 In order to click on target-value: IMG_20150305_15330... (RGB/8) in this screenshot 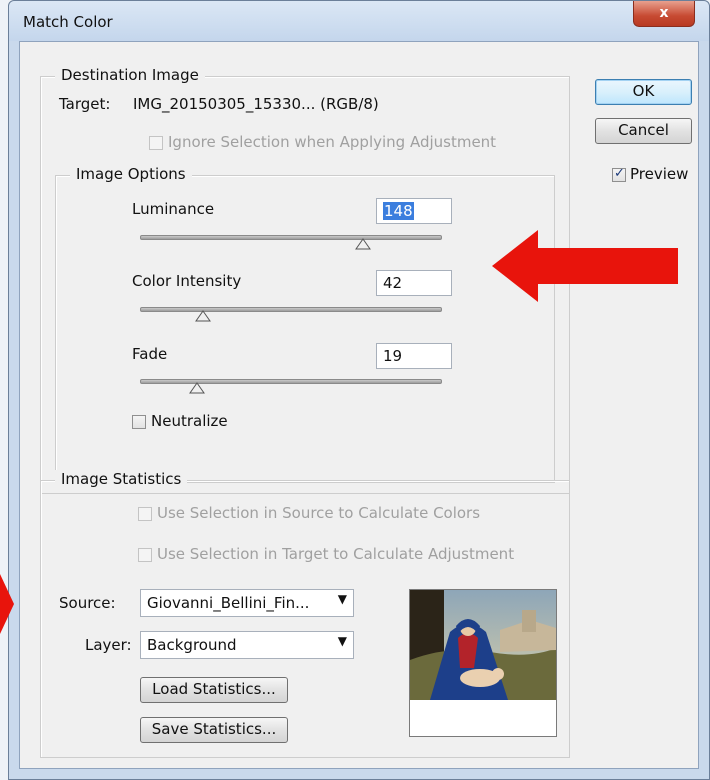, I will do `click(256, 104)`.